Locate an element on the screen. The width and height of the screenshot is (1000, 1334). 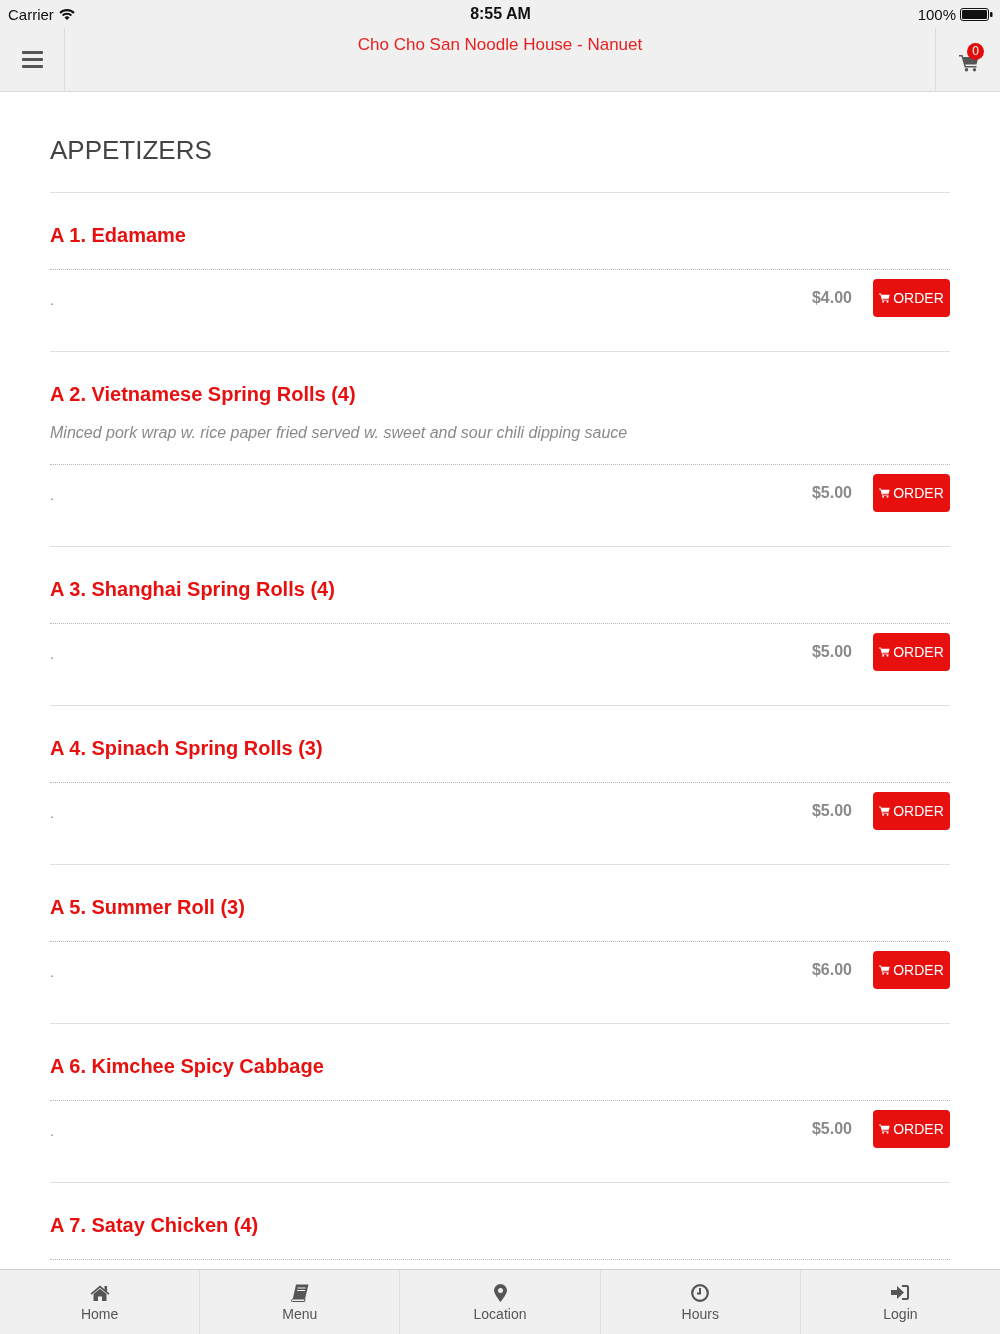
item-title: A 2. Vietnamese Spring Rolls (4) is located at coordinates (203, 394).